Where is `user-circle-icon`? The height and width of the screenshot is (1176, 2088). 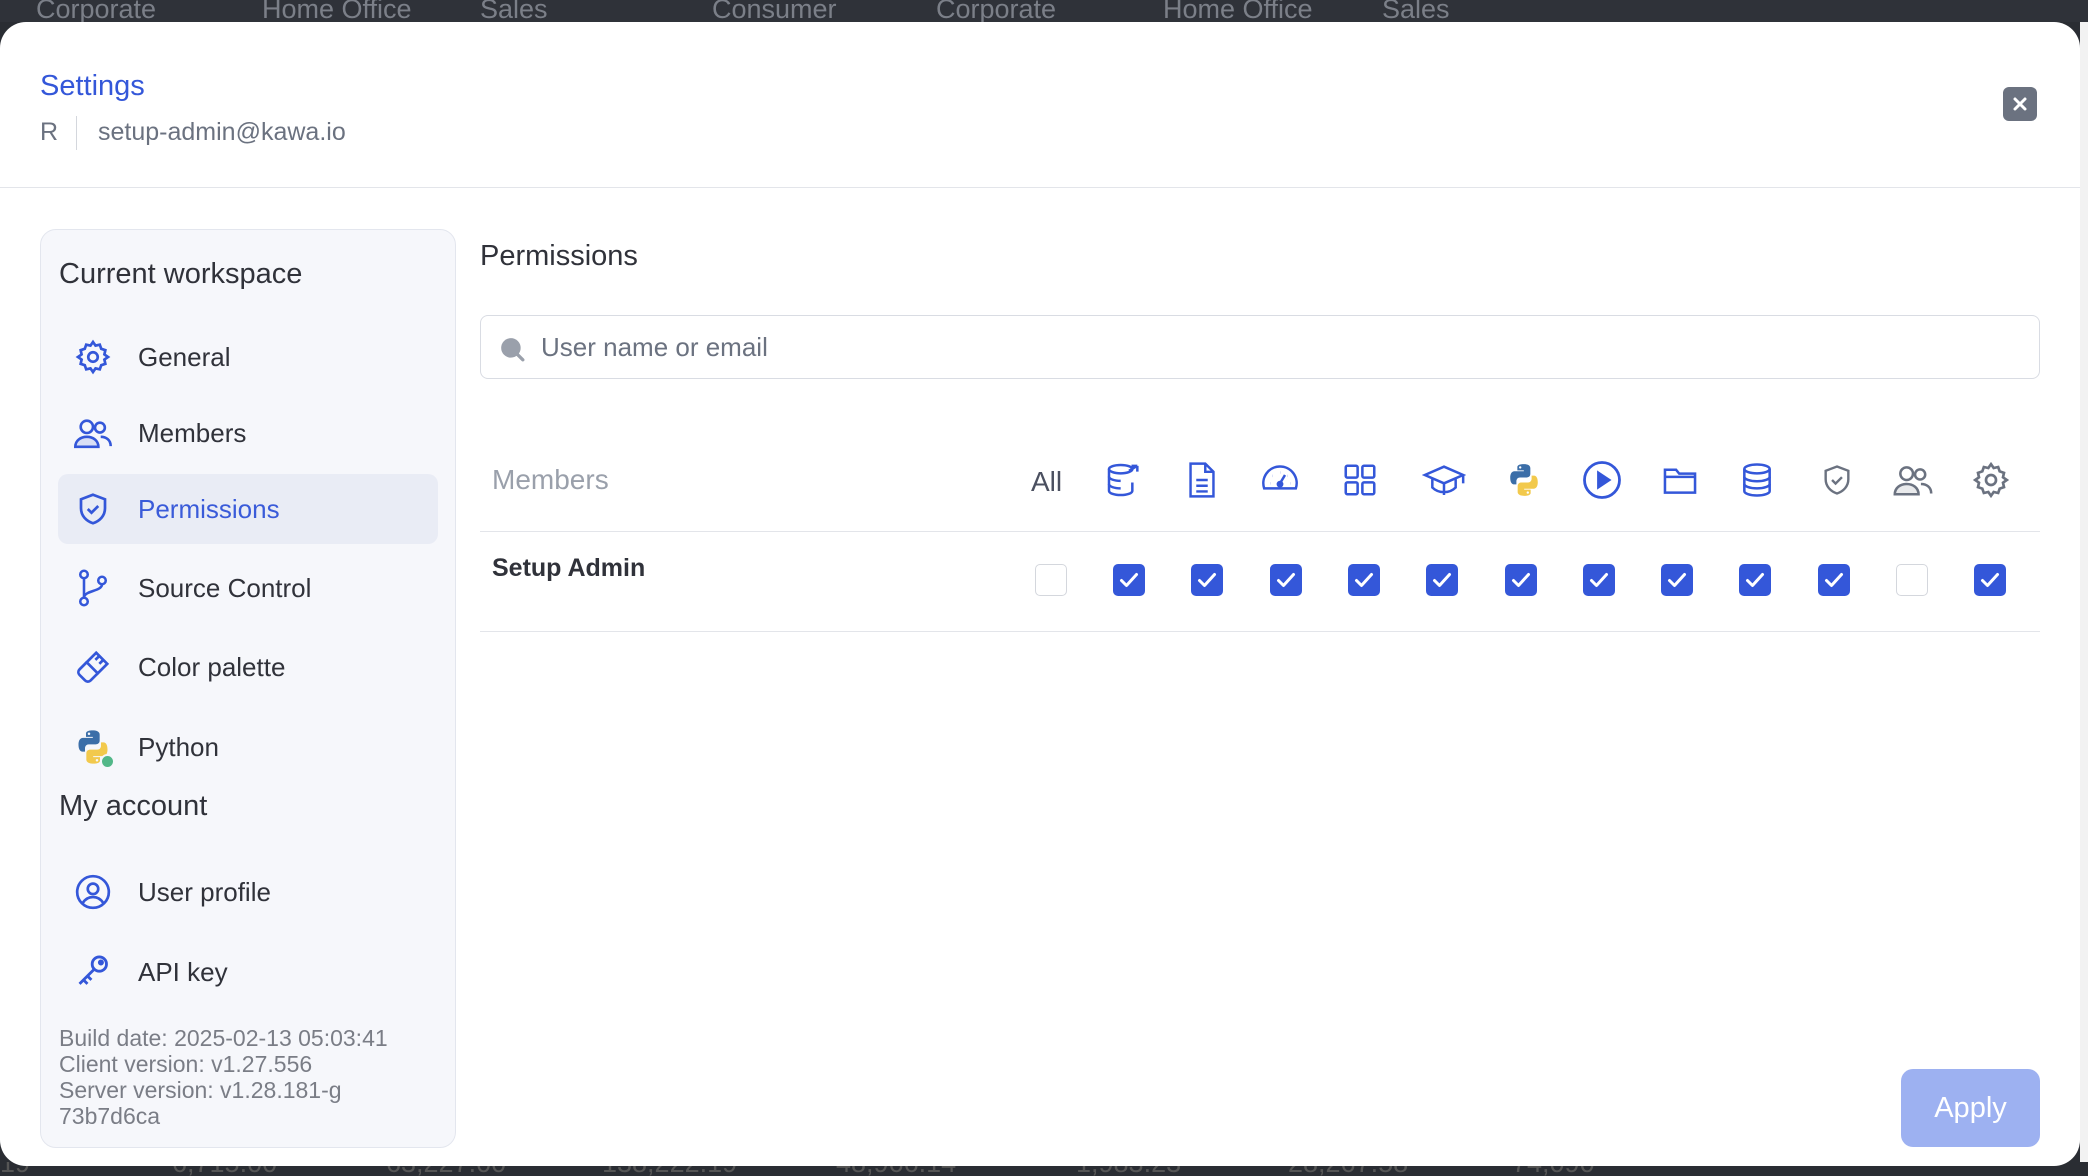
user-circle-icon is located at coordinates (93, 892).